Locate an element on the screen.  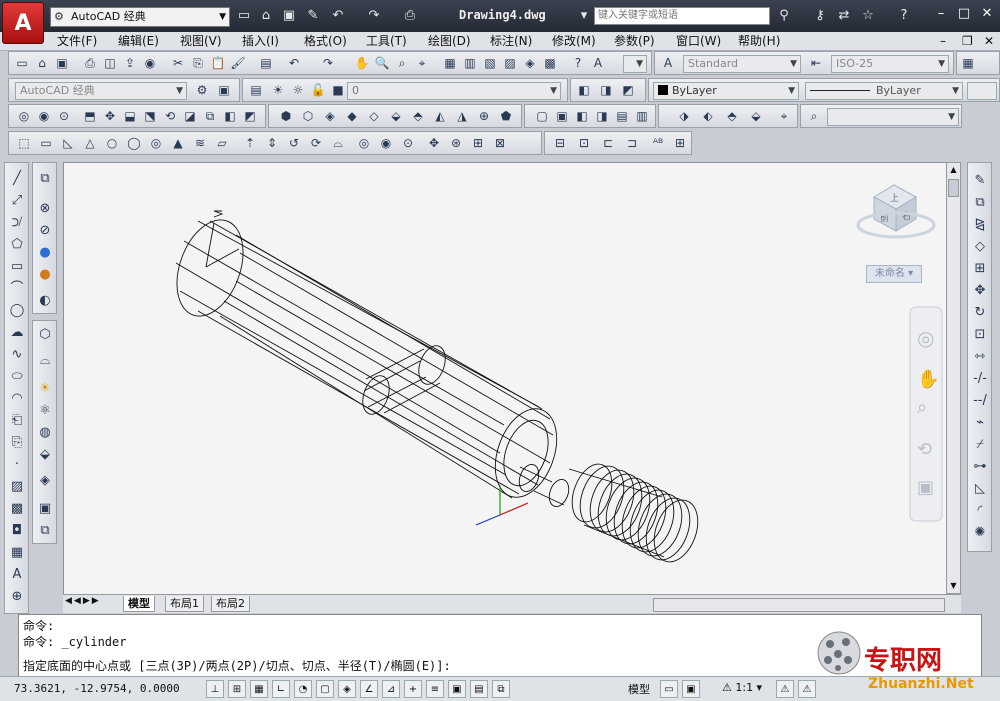
box-icon: ▭ is located at coordinates (46, 143).